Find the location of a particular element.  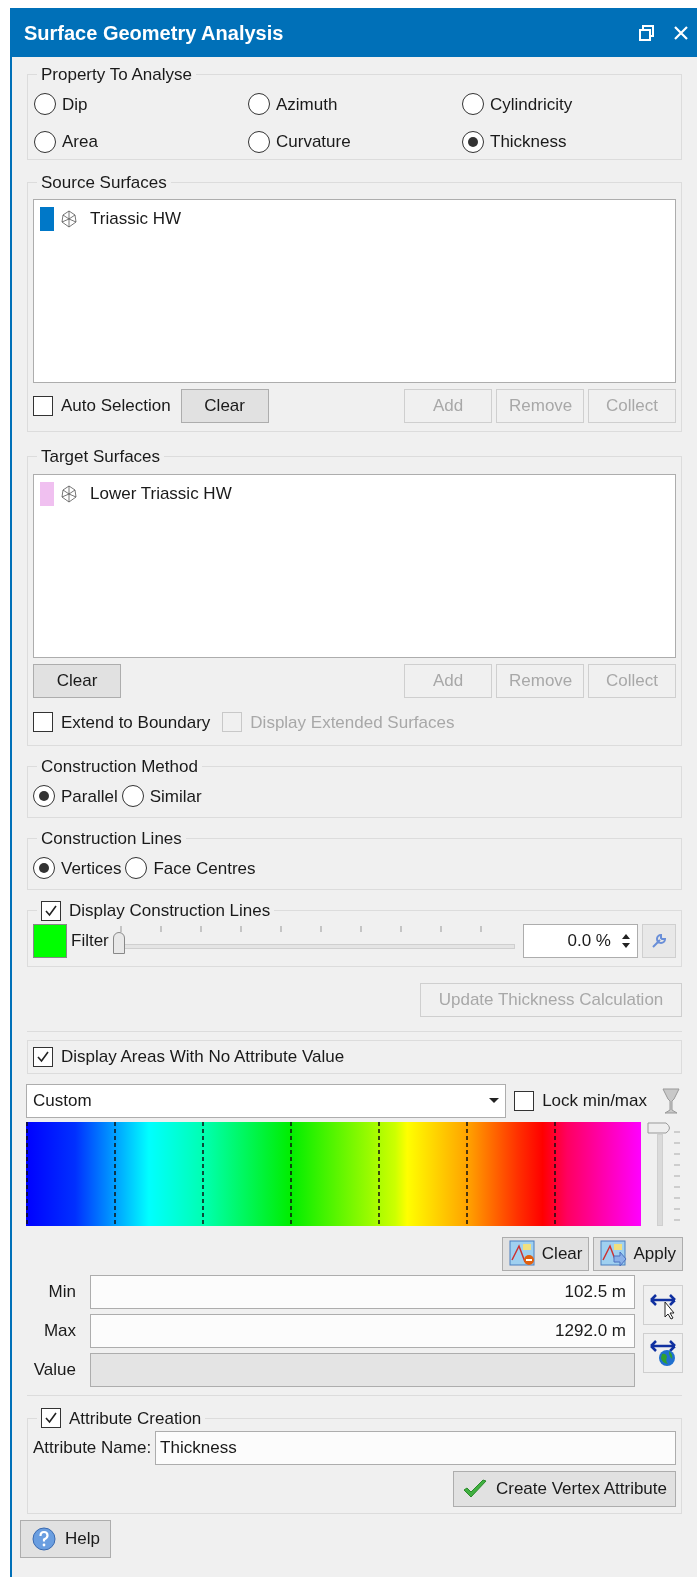

radio-label: Similar is located at coordinates (175, 796).